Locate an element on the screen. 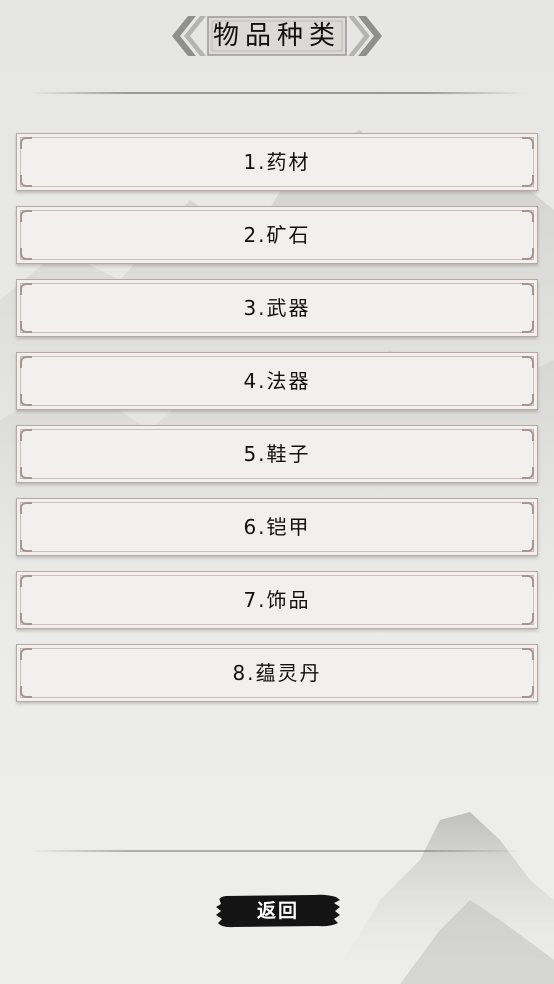  header: 物品种类 is located at coordinates (277, 36).